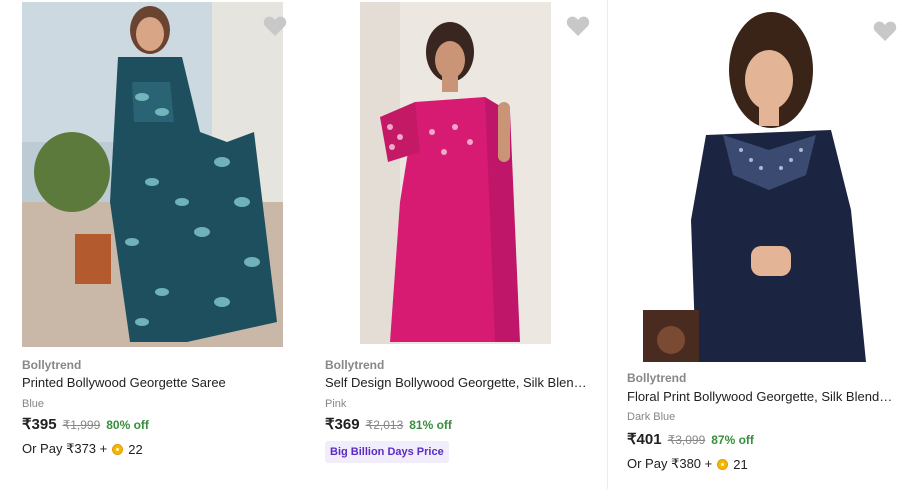 The width and height of the screenshot is (906, 489). I want to click on selling-price: ₹401, so click(644, 439).